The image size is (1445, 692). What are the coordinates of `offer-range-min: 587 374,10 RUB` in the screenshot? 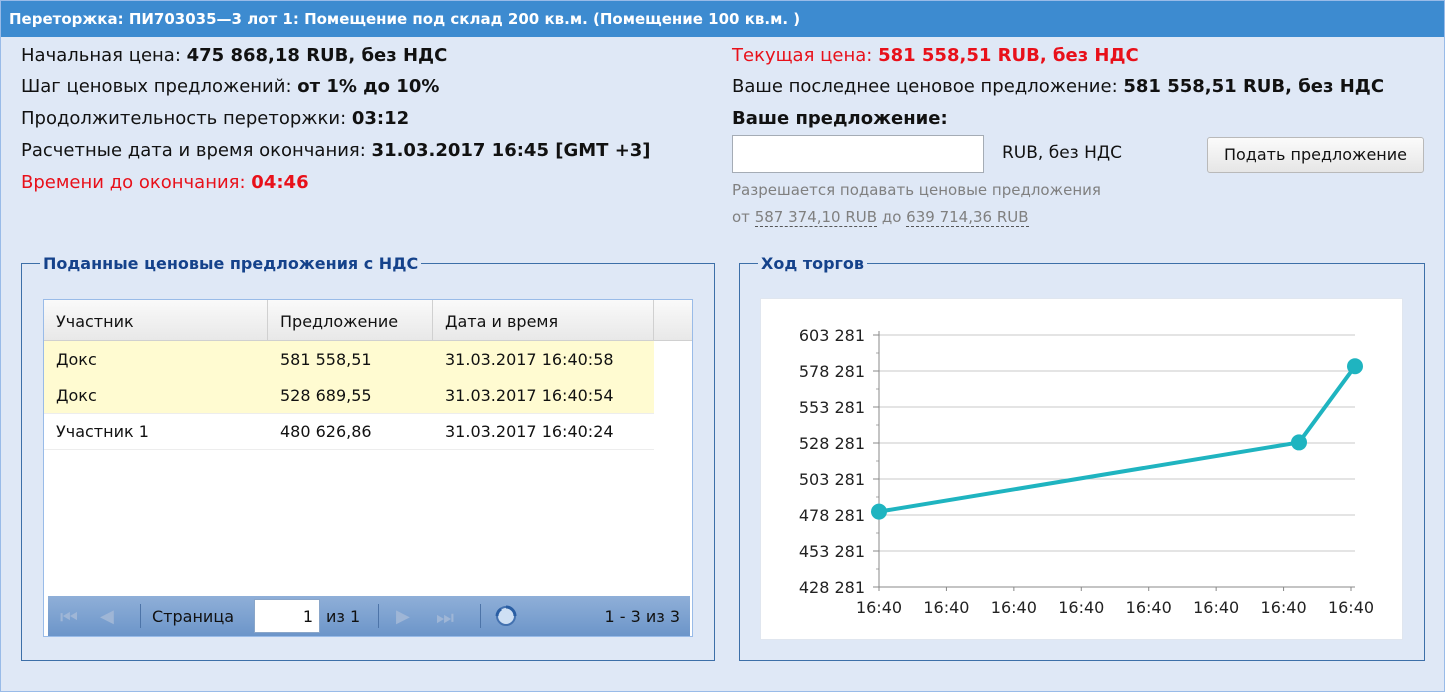 It's located at (816, 217).